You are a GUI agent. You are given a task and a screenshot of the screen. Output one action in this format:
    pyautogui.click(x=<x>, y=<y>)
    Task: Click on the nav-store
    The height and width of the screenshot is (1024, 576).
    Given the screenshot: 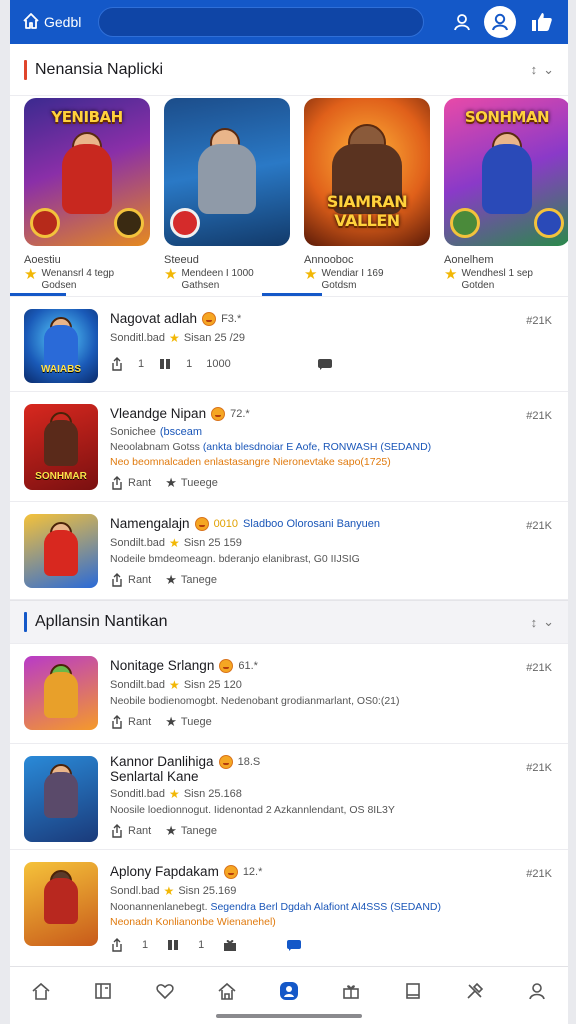 What is the action you would take?
    pyautogui.click(x=227, y=991)
    